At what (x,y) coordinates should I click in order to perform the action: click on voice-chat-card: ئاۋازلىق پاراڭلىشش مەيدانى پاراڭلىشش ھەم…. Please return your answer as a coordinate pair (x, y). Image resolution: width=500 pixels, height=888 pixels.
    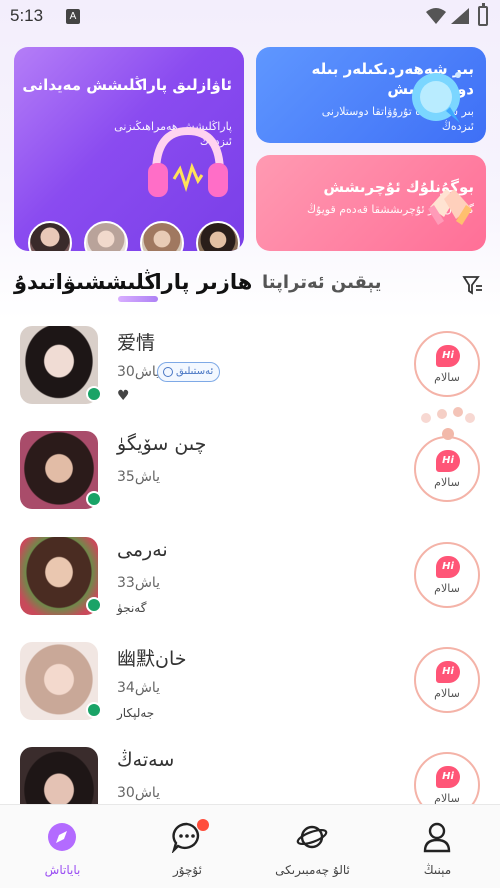
    Looking at the image, I should click on (129, 149).